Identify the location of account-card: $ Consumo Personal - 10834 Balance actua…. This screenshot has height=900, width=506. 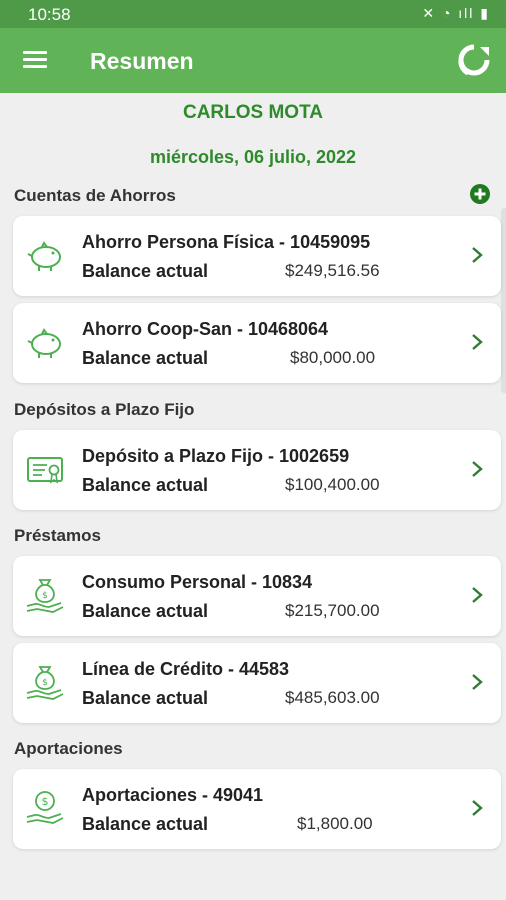
(257, 596).